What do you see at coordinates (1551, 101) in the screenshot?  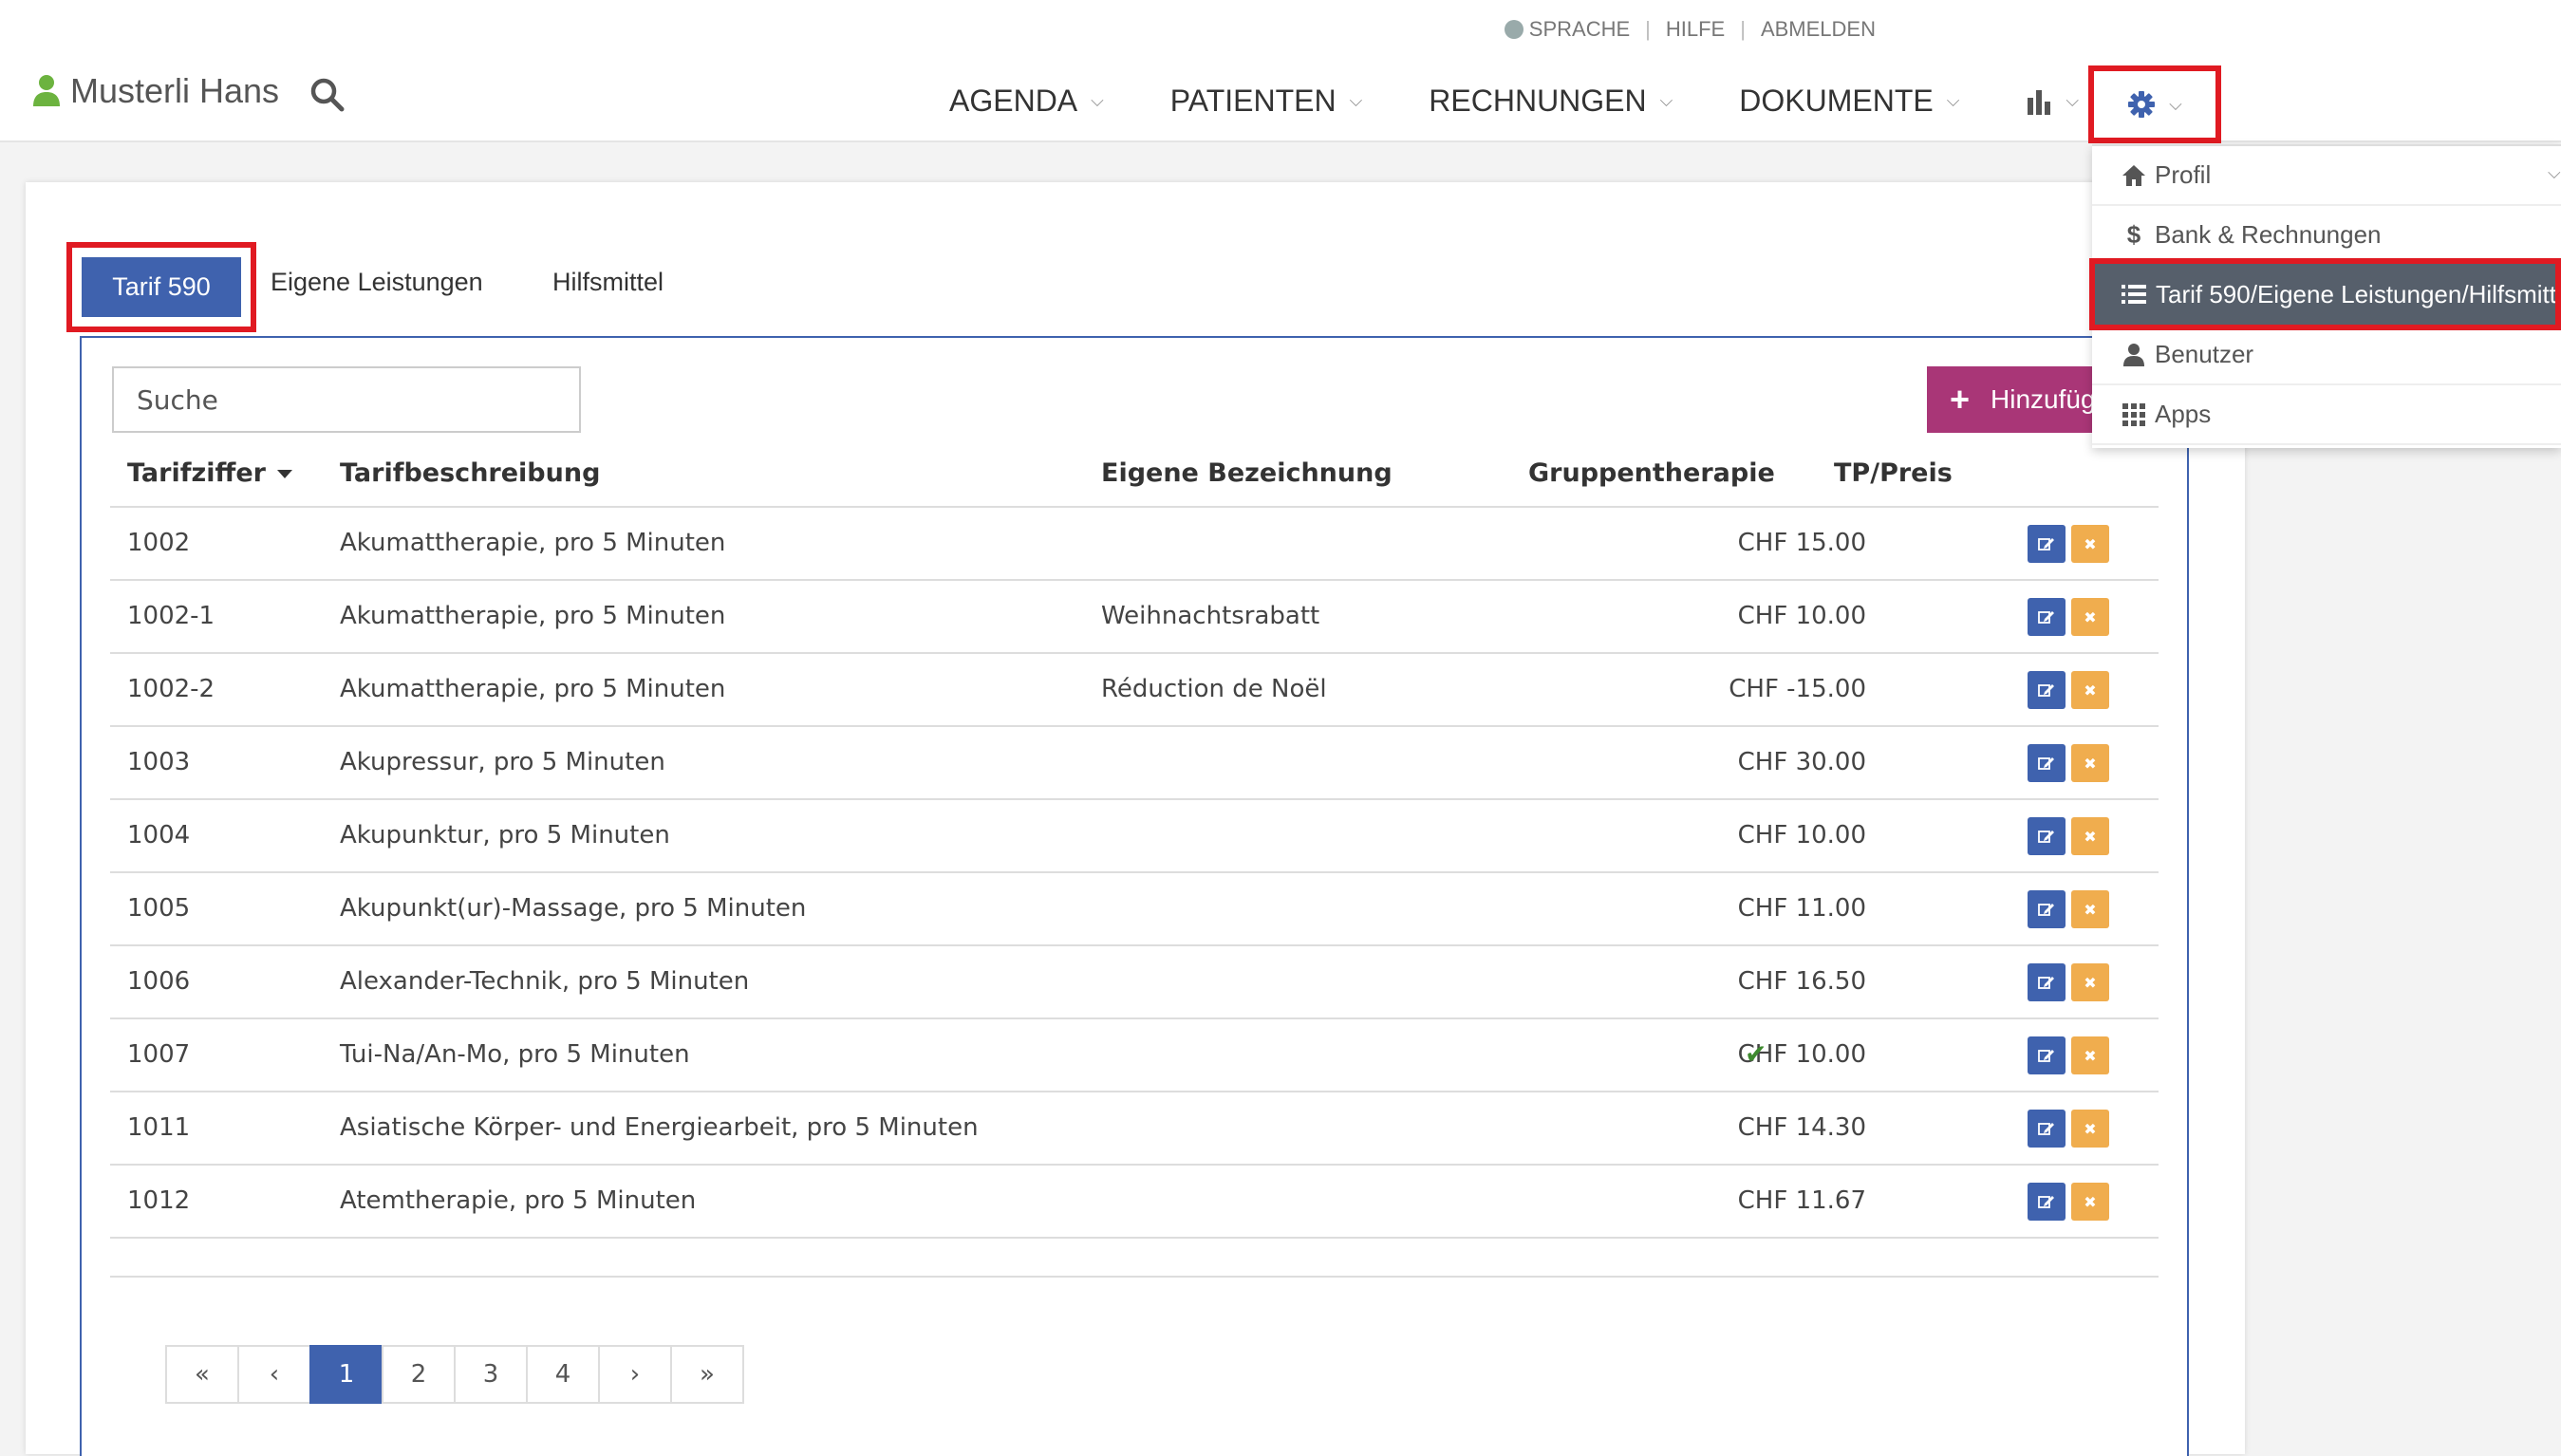 I see `nav-invoices: RECHNUNGEN ⌵` at bounding box center [1551, 101].